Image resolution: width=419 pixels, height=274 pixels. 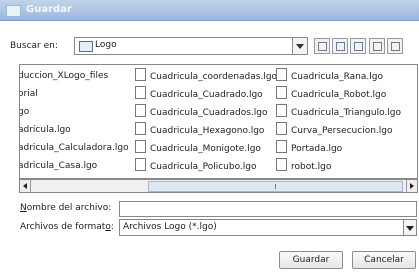 I want to click on horizontal-scrollbar, so click(x=218, y=186).